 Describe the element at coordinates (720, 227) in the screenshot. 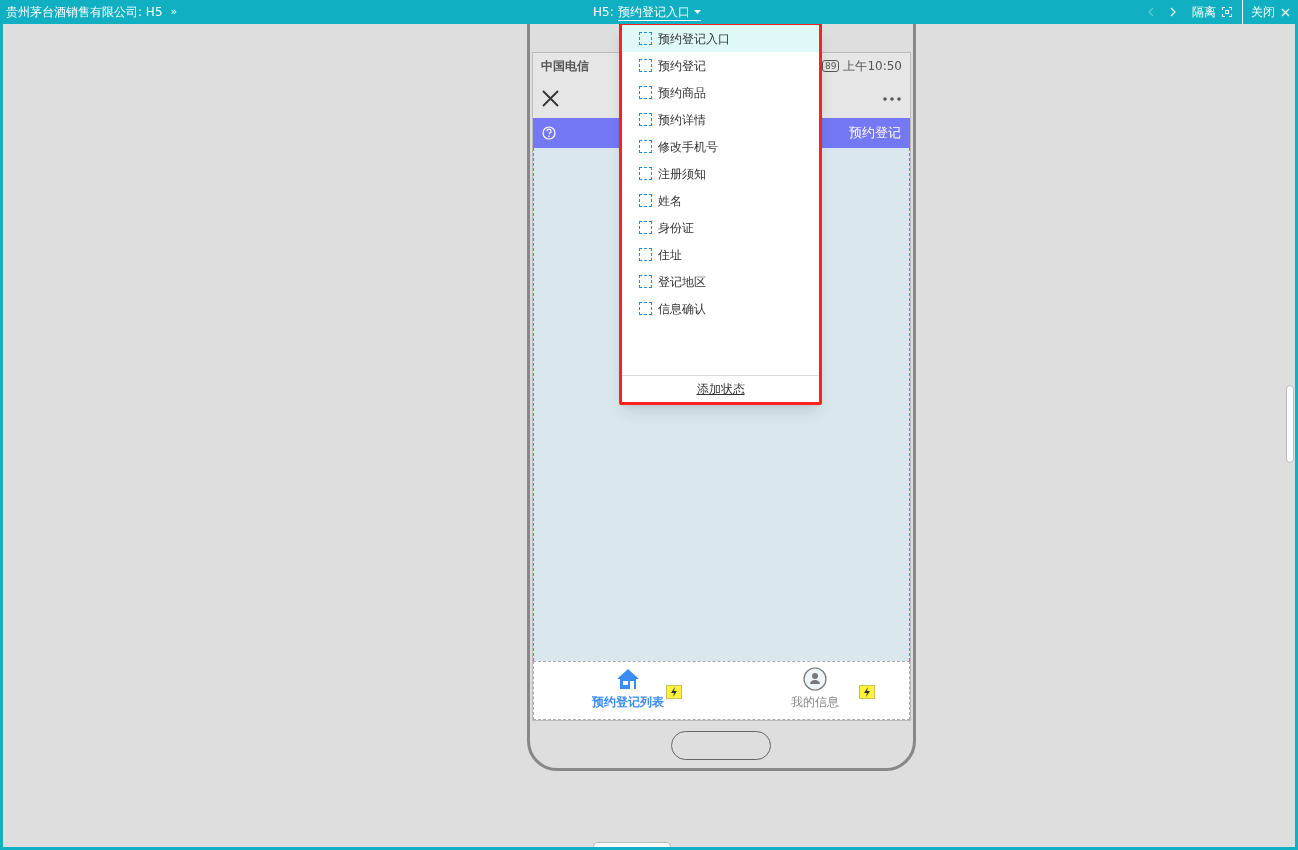

I see `state-item: 身份证` at that location.